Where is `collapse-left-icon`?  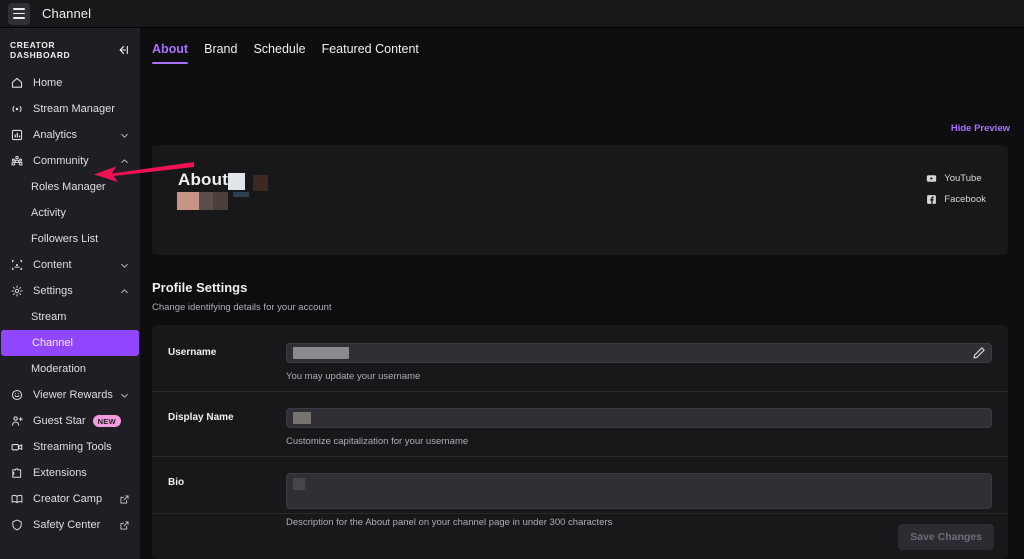 collapse-left-icon is located at coordinates (123, 50).